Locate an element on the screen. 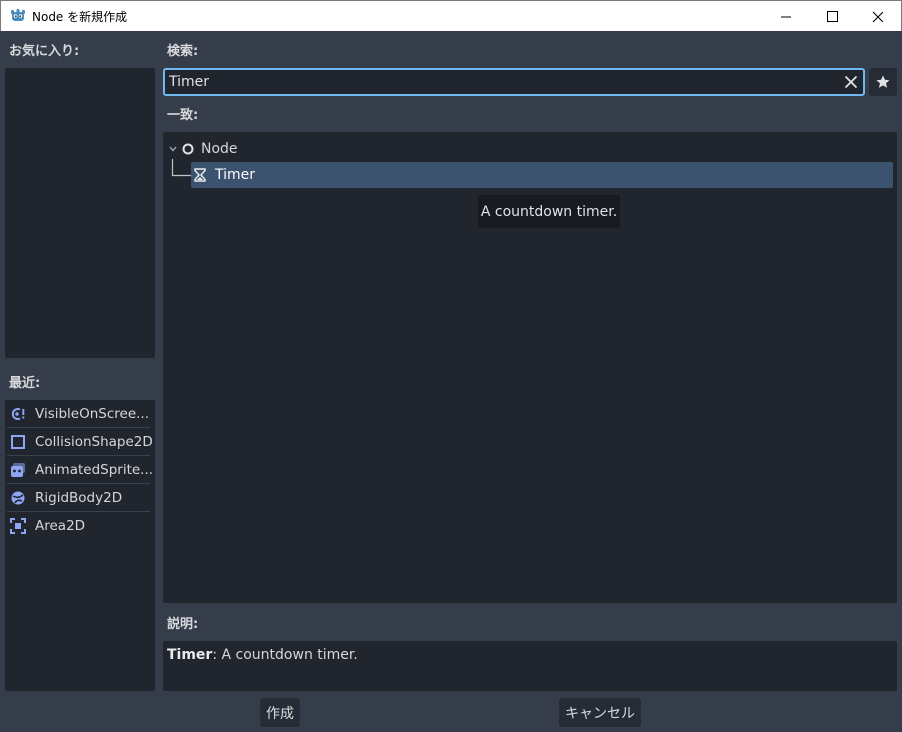  star-icon is located at coordinates (883, 81).